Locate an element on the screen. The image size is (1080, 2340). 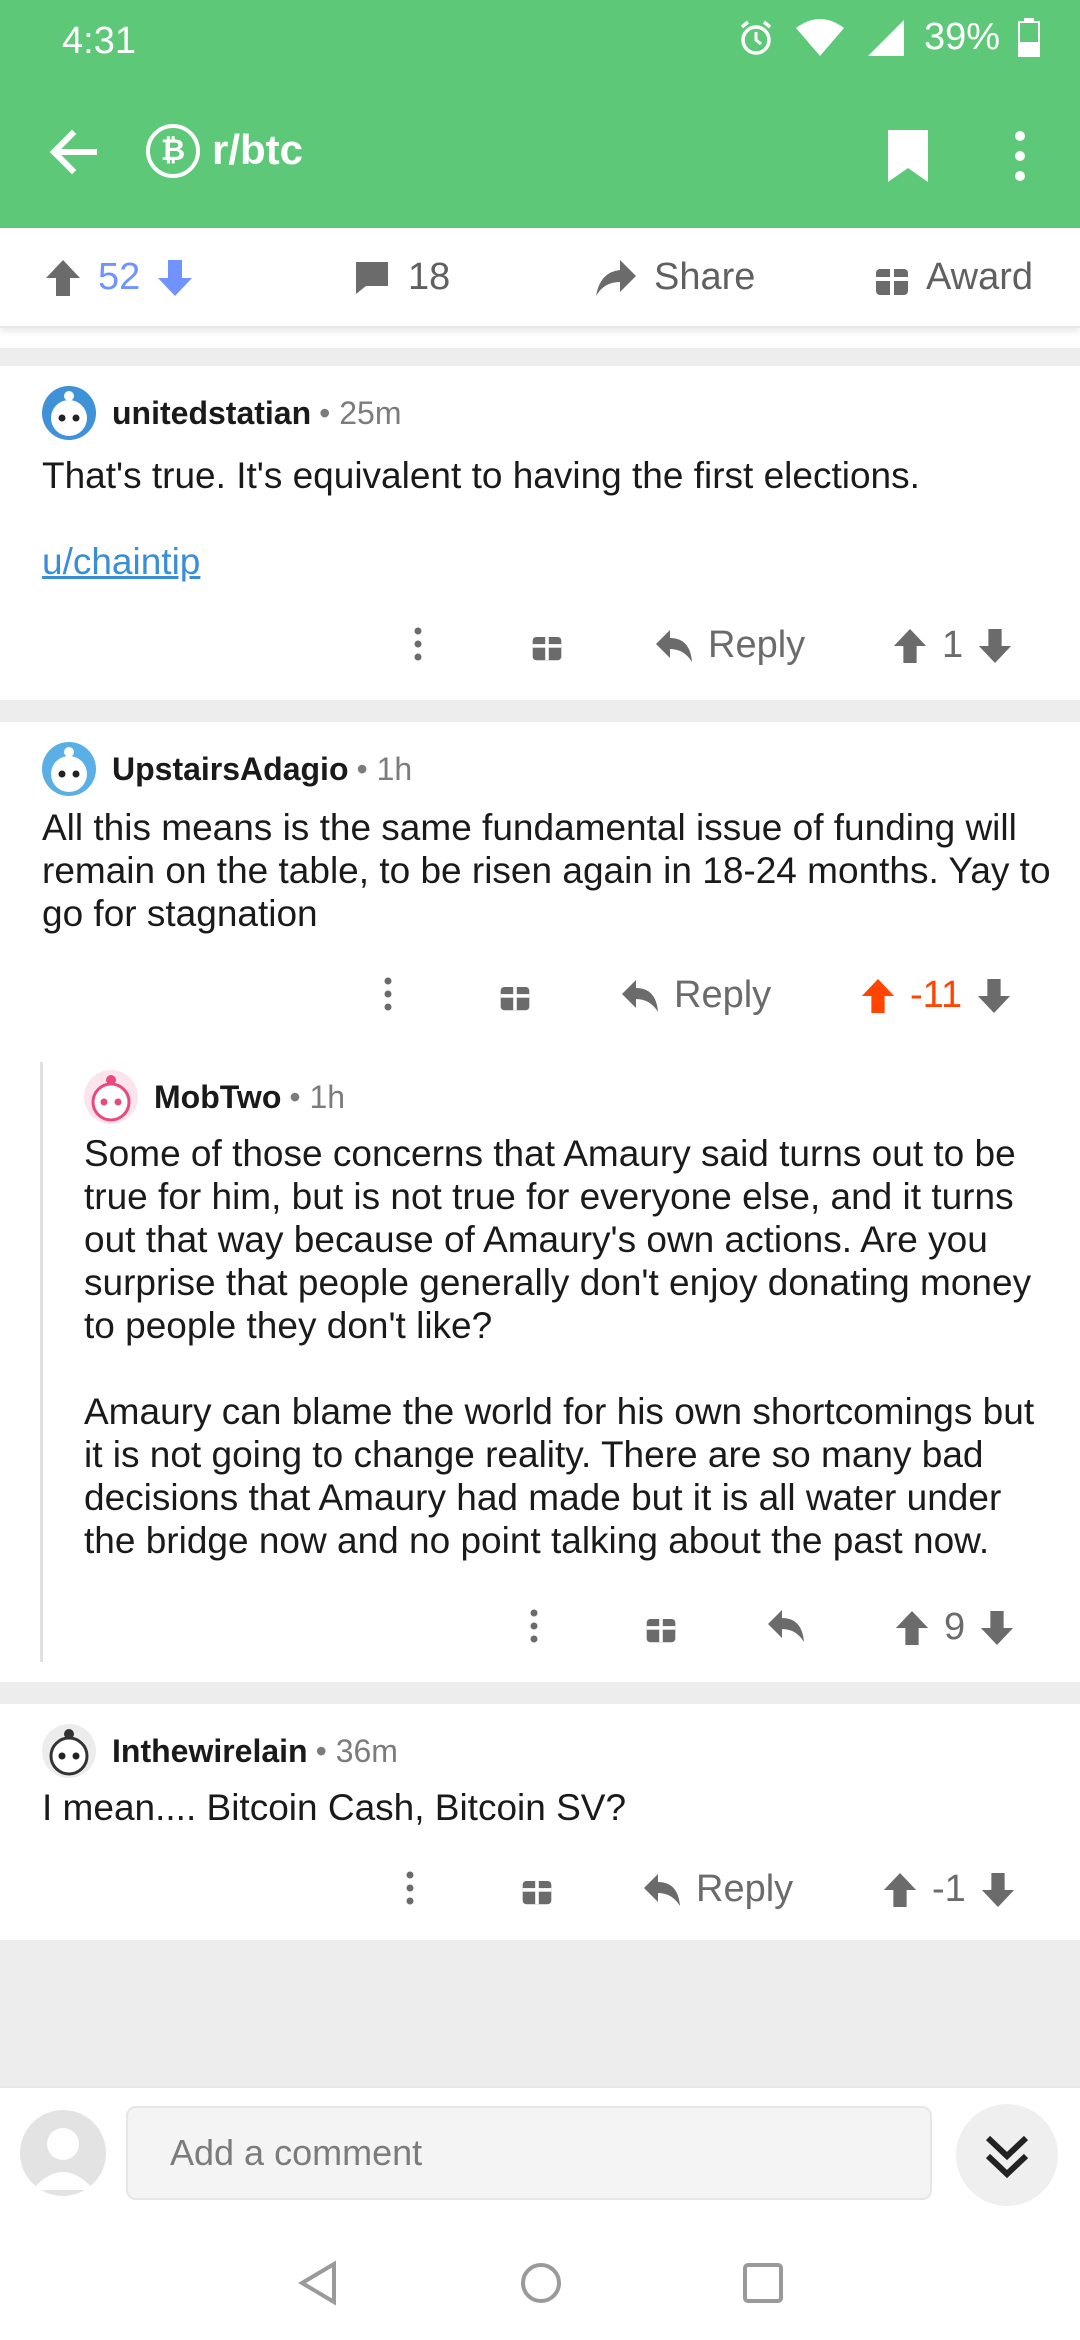
comment-header: unitedstatian • 25m is located at coordinates (221, 413).